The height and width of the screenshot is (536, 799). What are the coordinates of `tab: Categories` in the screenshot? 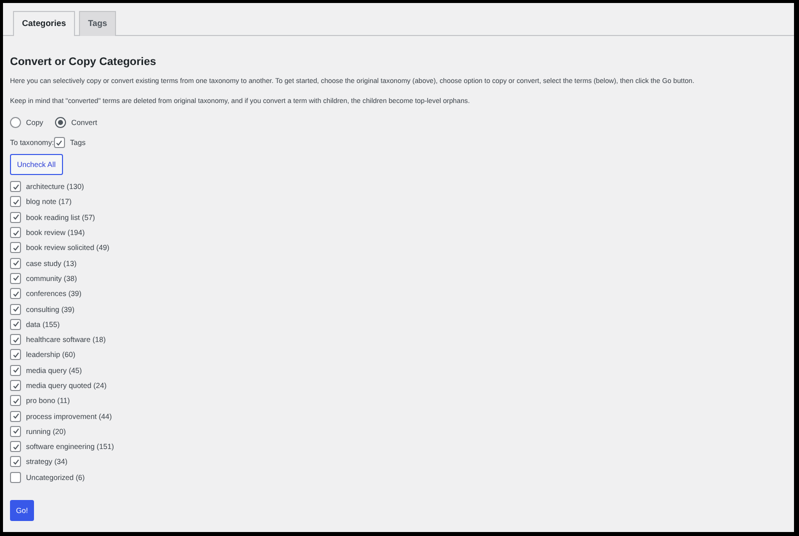 It's located at (44, 23).